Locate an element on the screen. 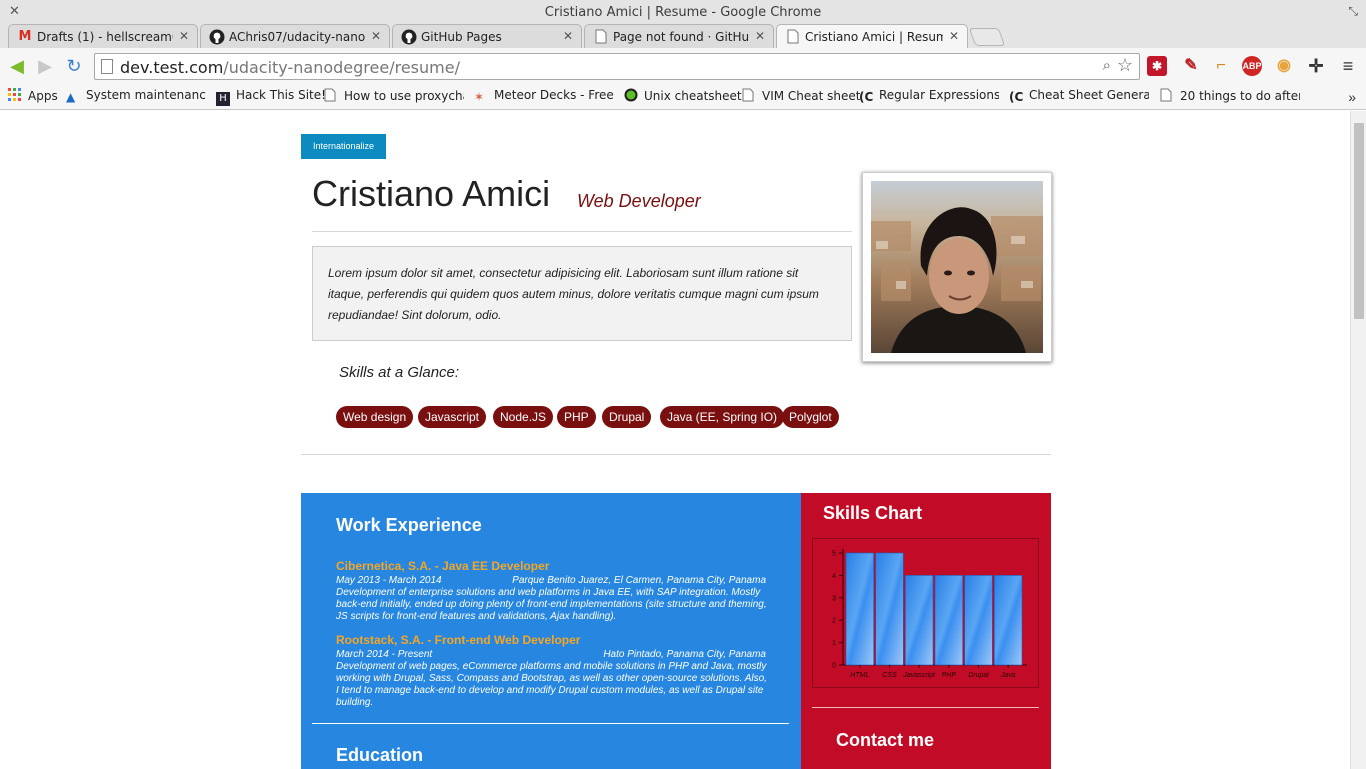 The width and height of the screenshot is (1366, 769). tab-label: GitHub Pages is located at coordinates (461, 37).